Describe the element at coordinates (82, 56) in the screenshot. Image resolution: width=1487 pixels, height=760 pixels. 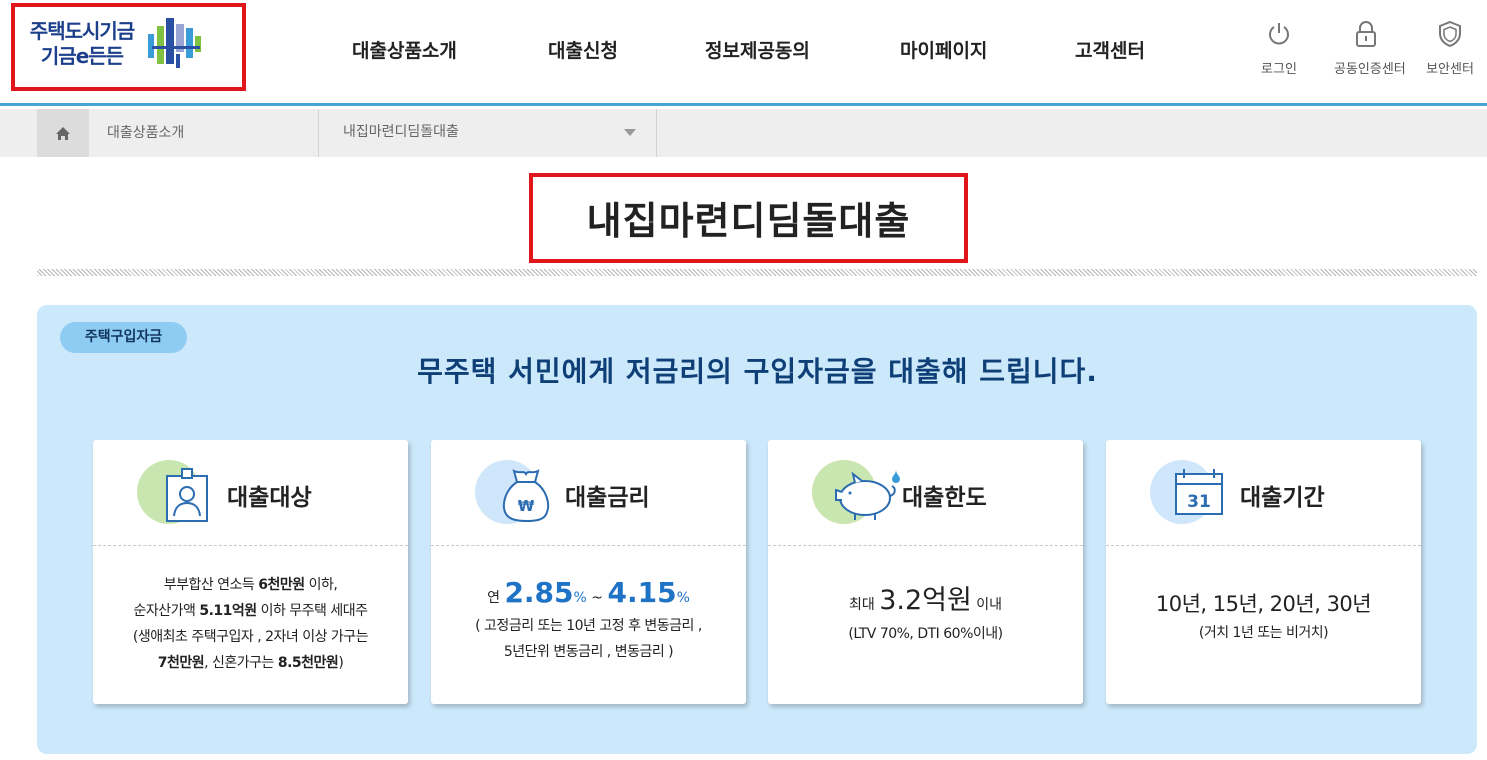
I see `logo-line2: 기금e든든` at that location.